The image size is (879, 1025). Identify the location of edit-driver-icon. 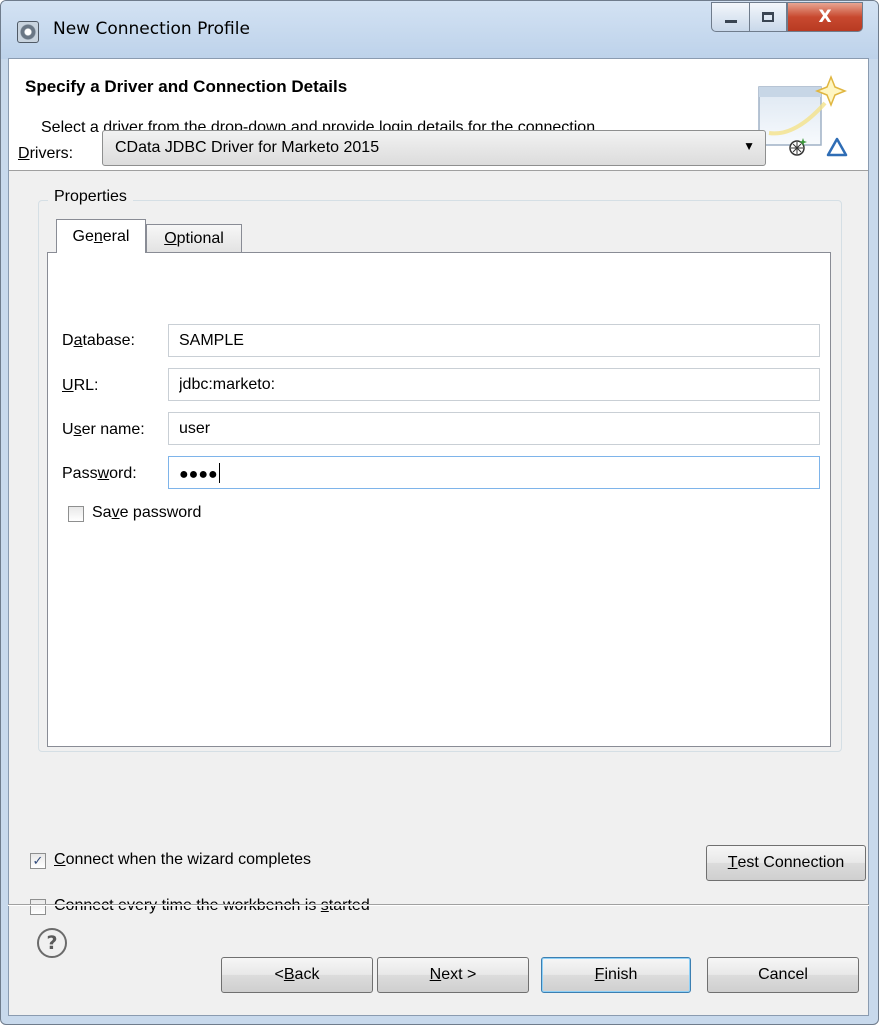
(837, 147).